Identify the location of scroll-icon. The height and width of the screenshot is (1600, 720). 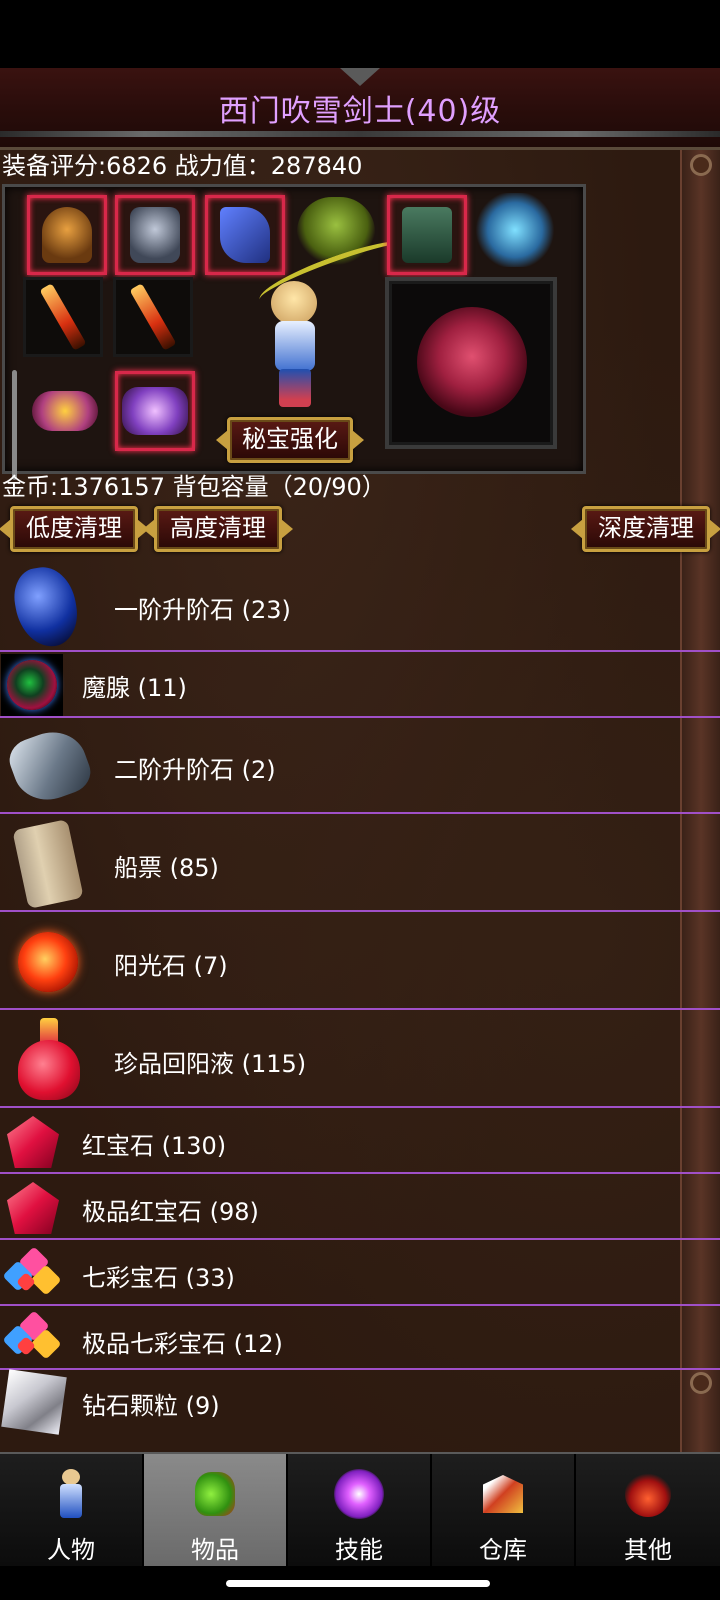
(48, 864).